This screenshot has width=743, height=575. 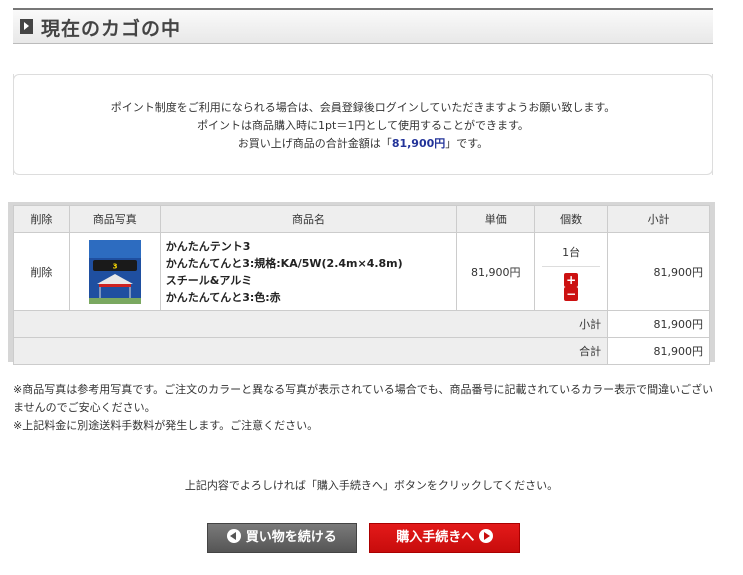 I want to click on total-row: 合計 81,900円, so click(x=361, y=351).